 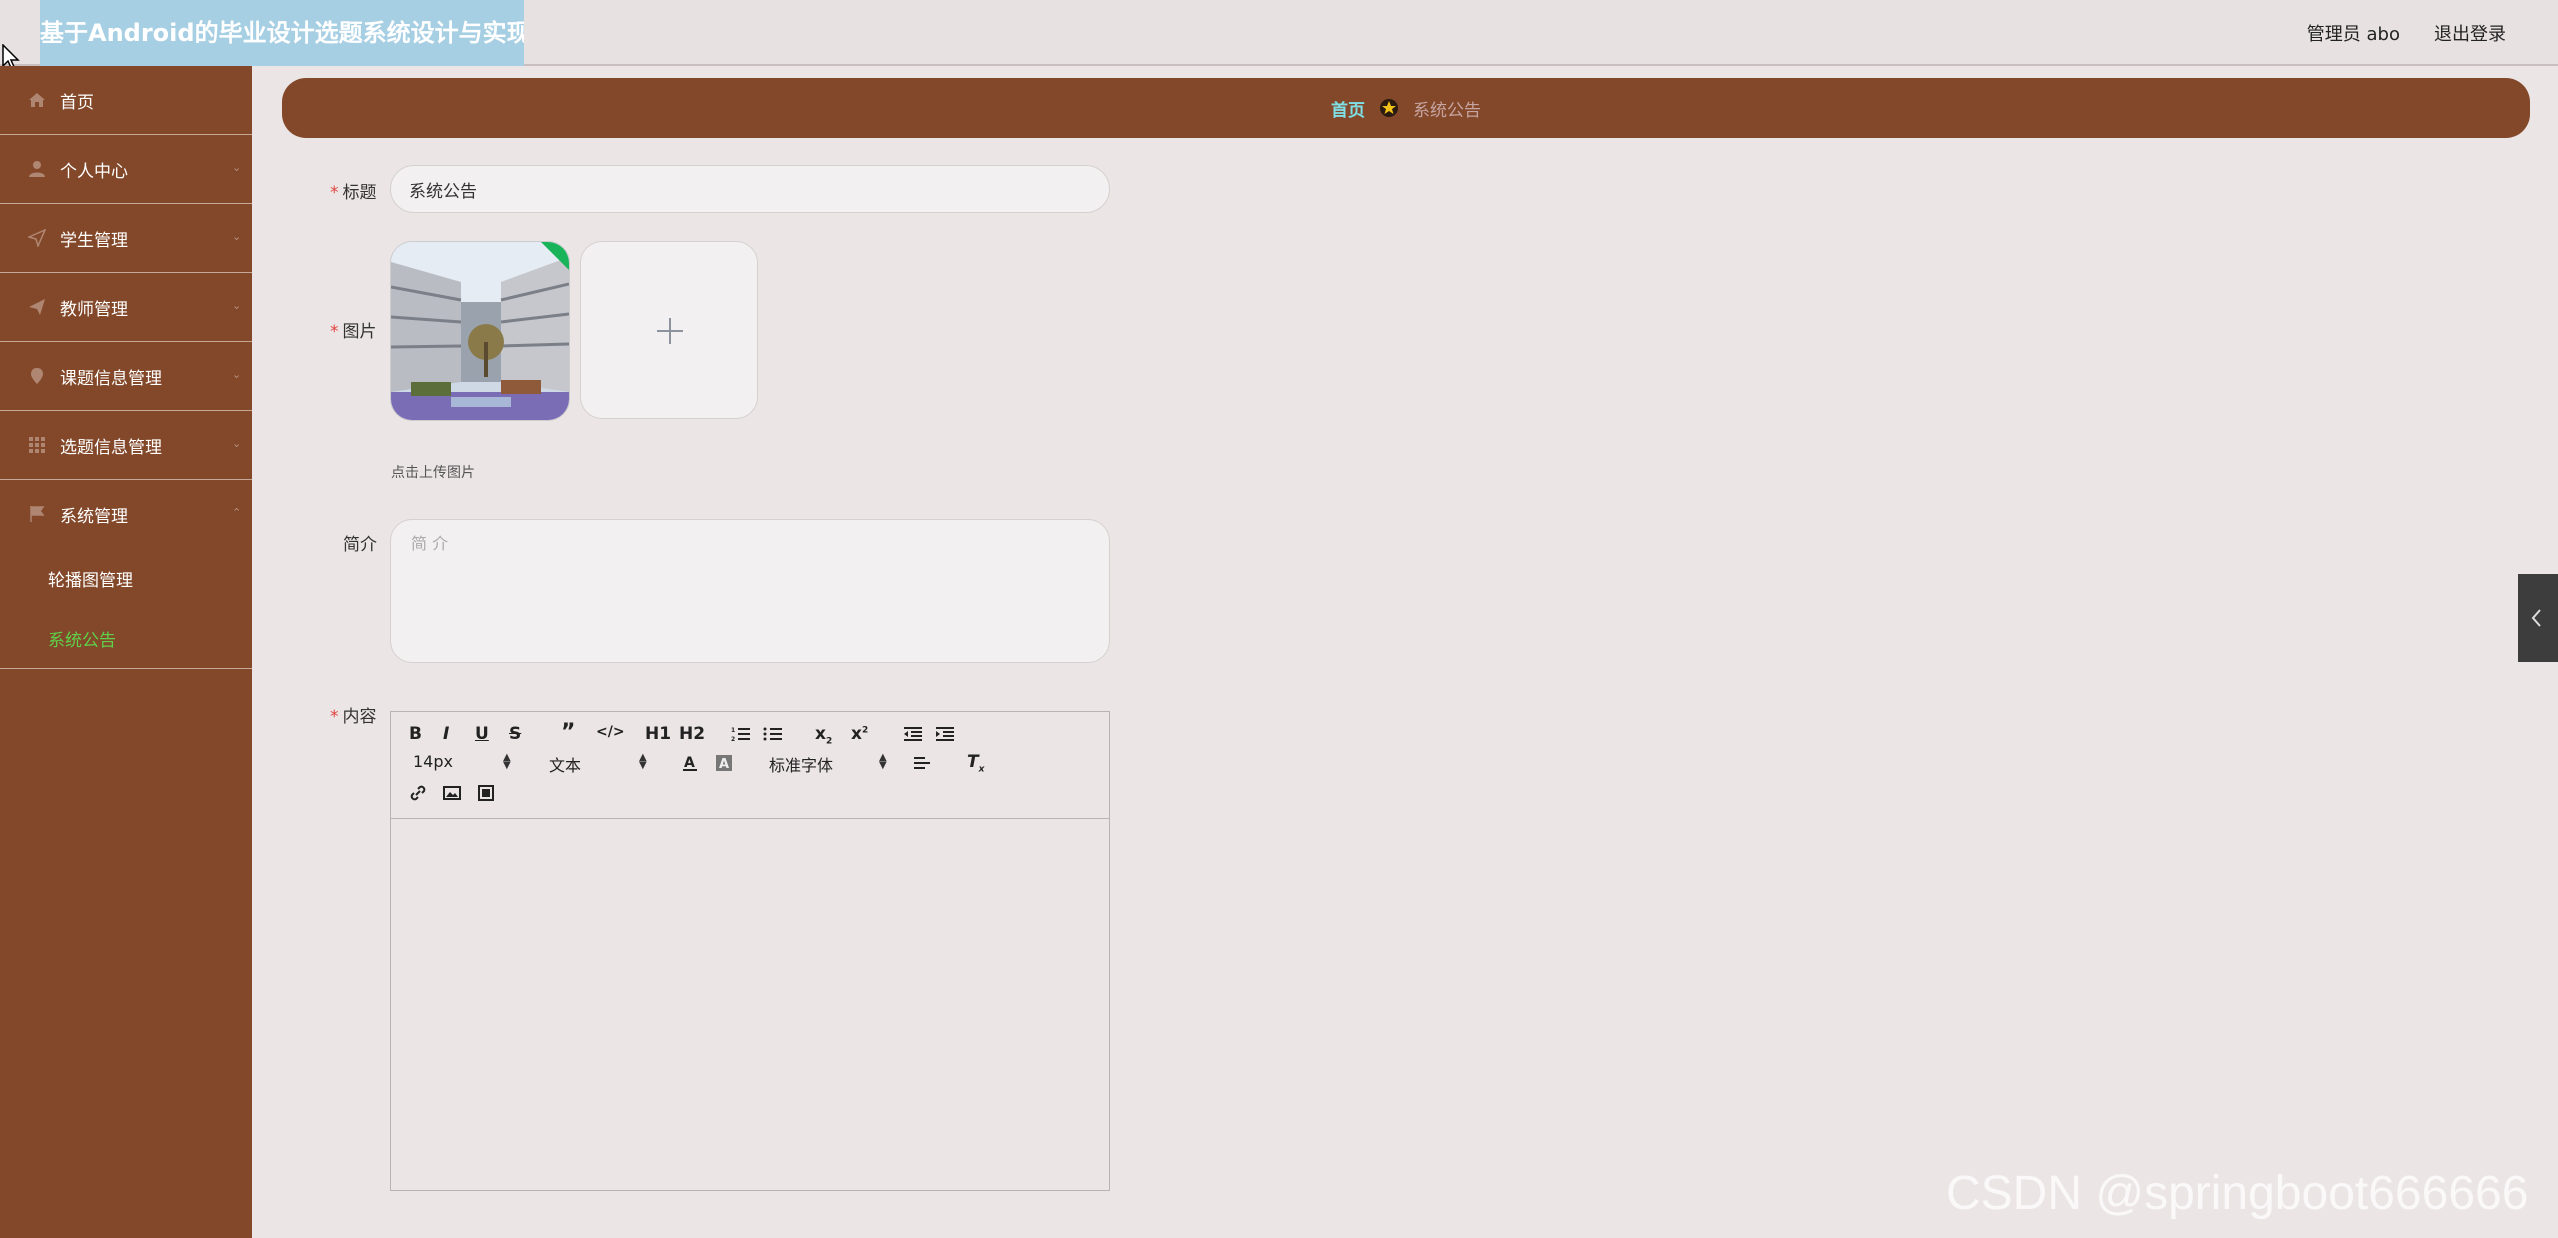 What do you see at coordinates (773, 734) in the screenshot?
I see `bullet-list-icon` at bounding box center [773, 734].